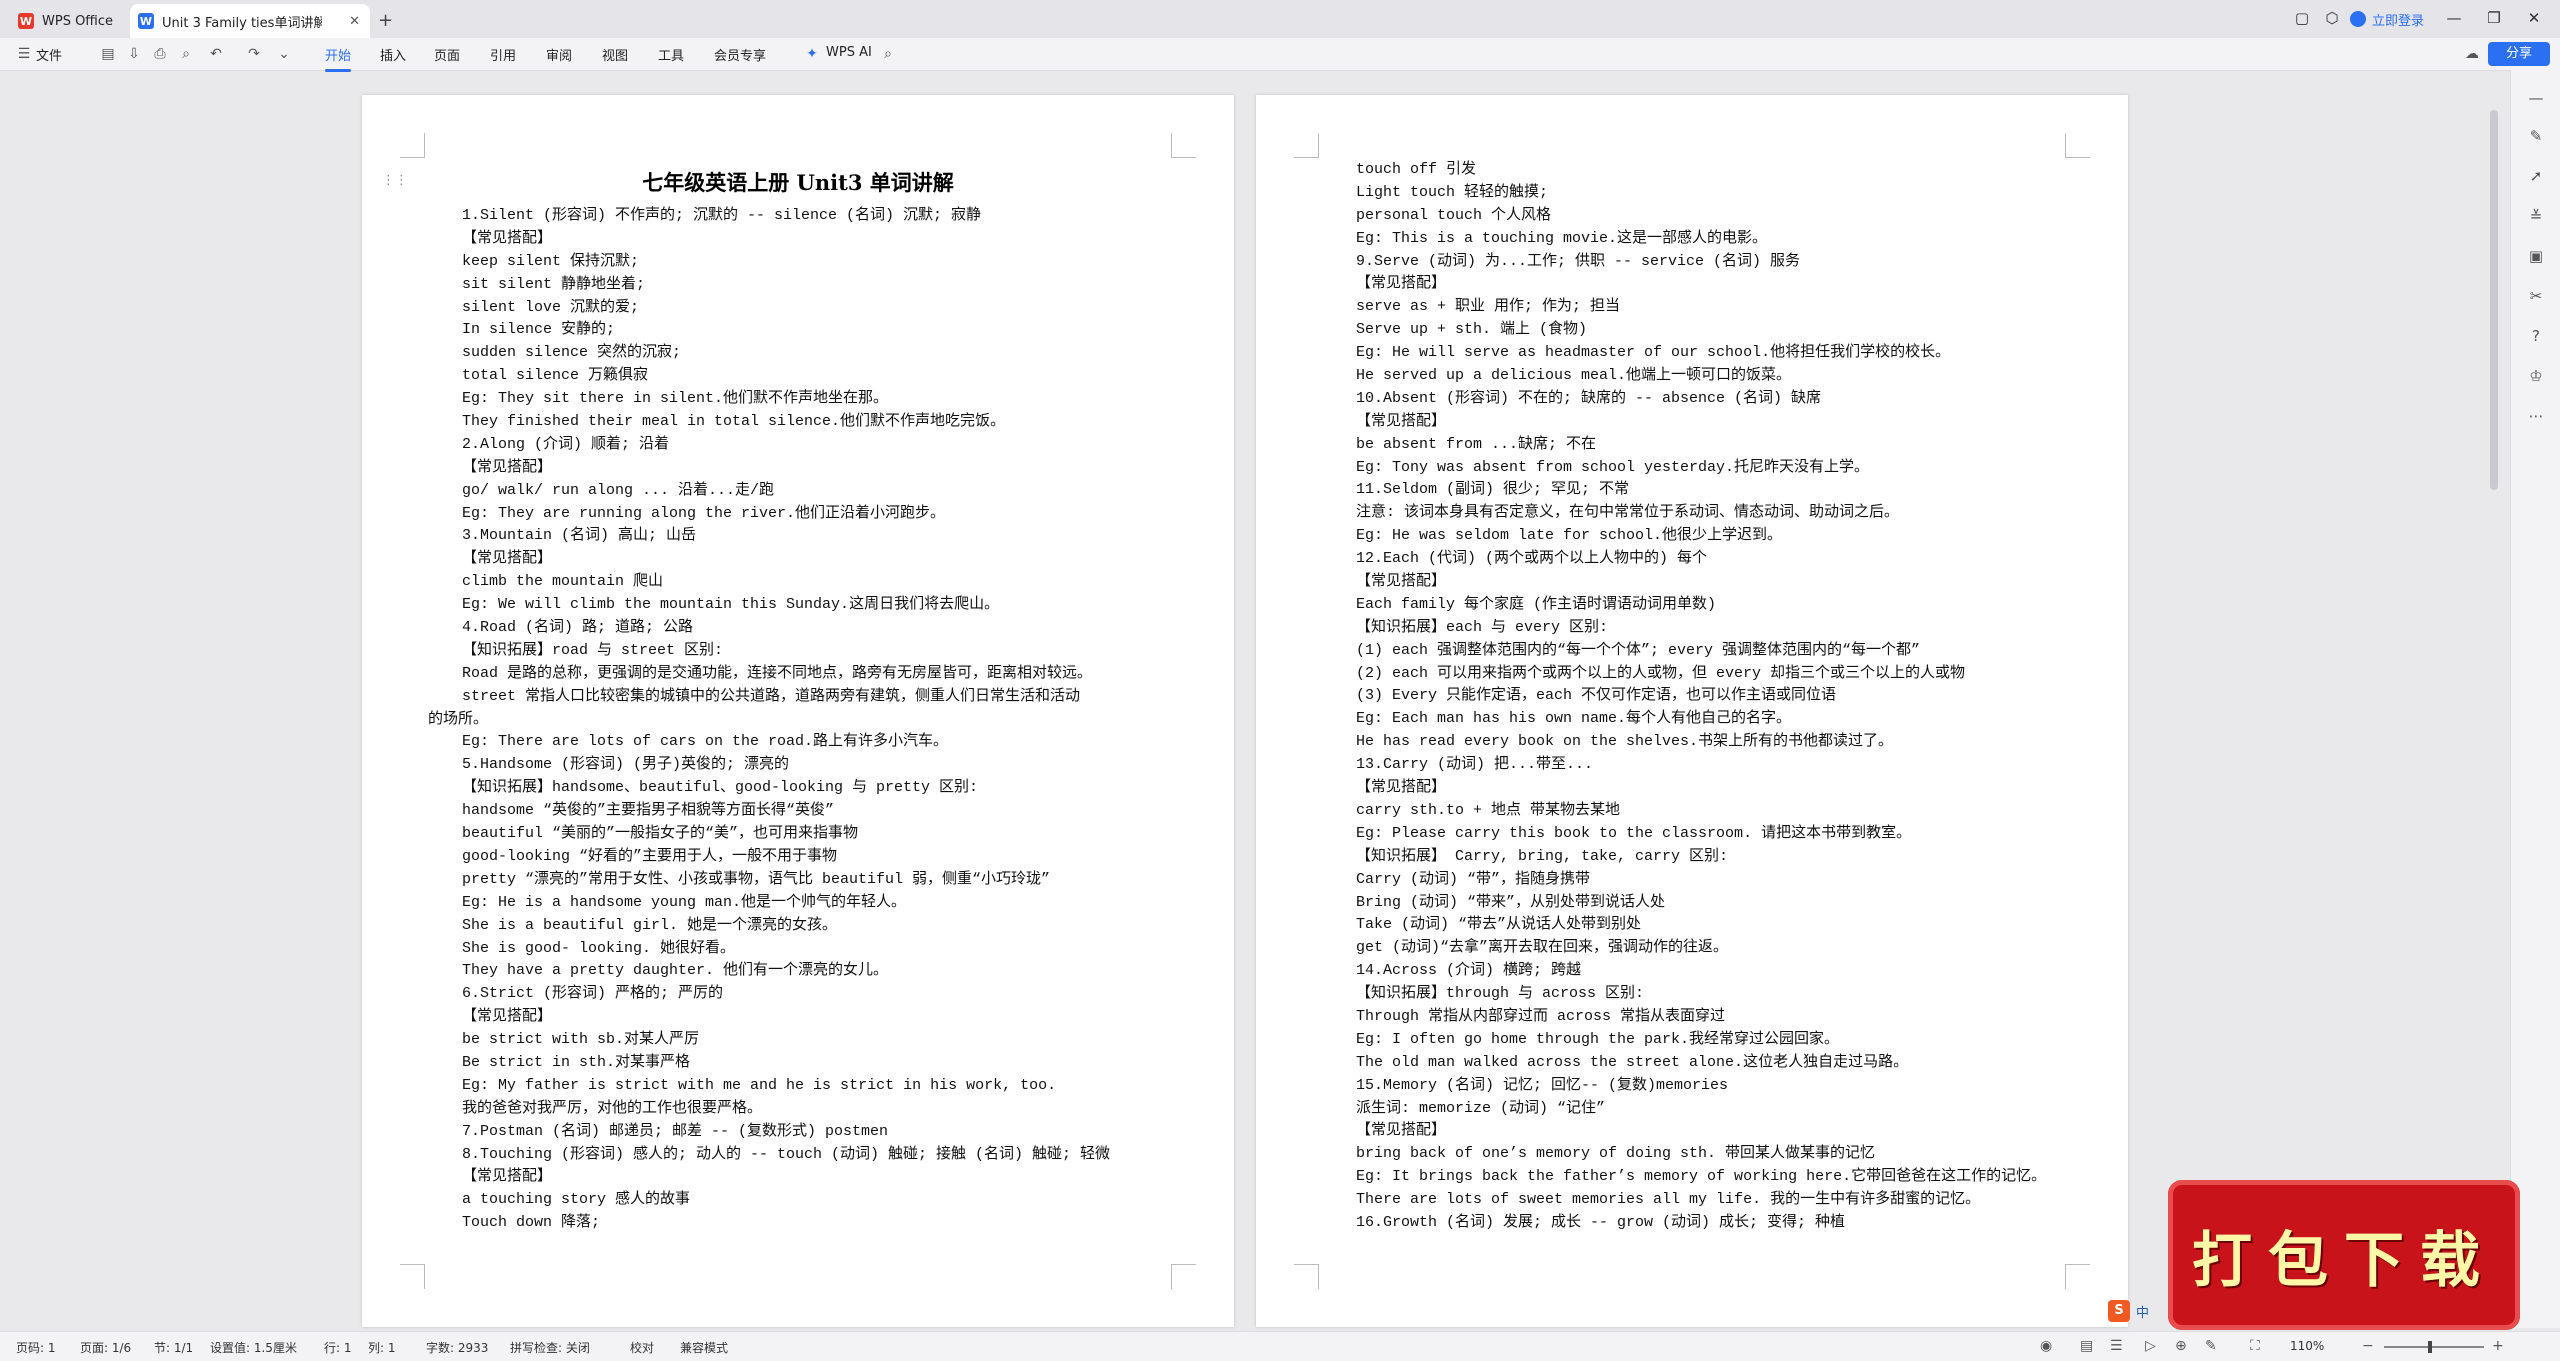 This screenshot has height=1361, width=2560. I want to click on cube-icon: ⬡, so click(2332, 18).